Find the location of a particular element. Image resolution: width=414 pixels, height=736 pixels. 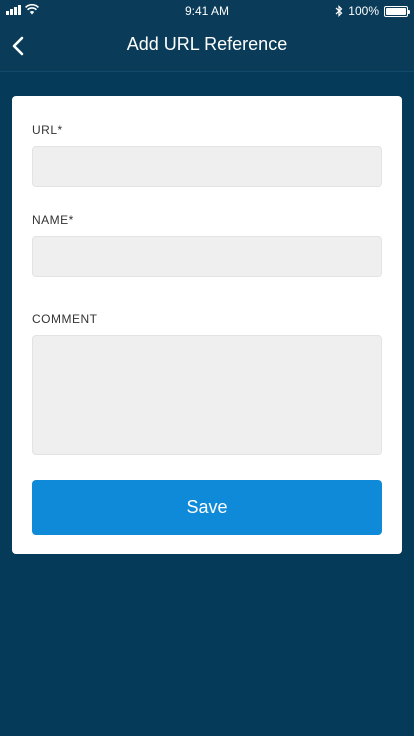

status-right: 100% is located at coordinates (372, 11).